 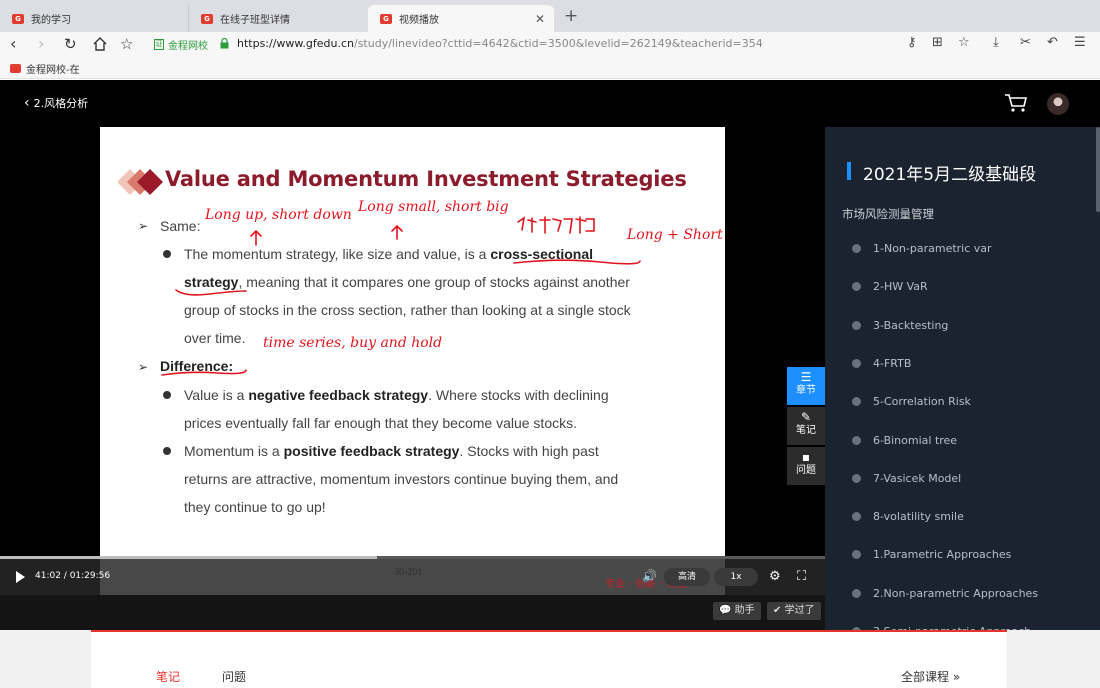 What do you see at coordinates (550, 103) in the screenshot?
I see `page-header: ‹ 2.风格分析` at bounding box center [550, 103].